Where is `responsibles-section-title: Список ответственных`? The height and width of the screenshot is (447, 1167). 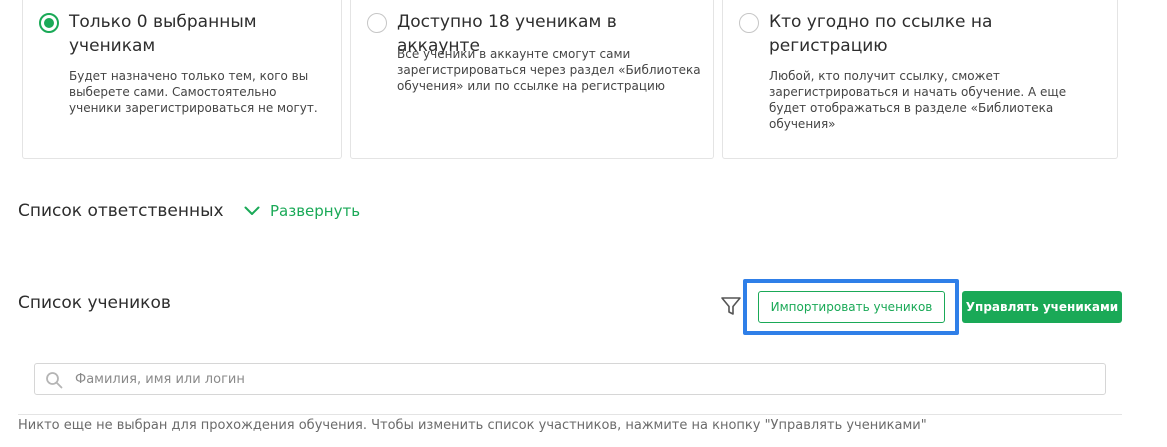 responsibles-section-title: Список ответственных is located at coordinates (121, 211).